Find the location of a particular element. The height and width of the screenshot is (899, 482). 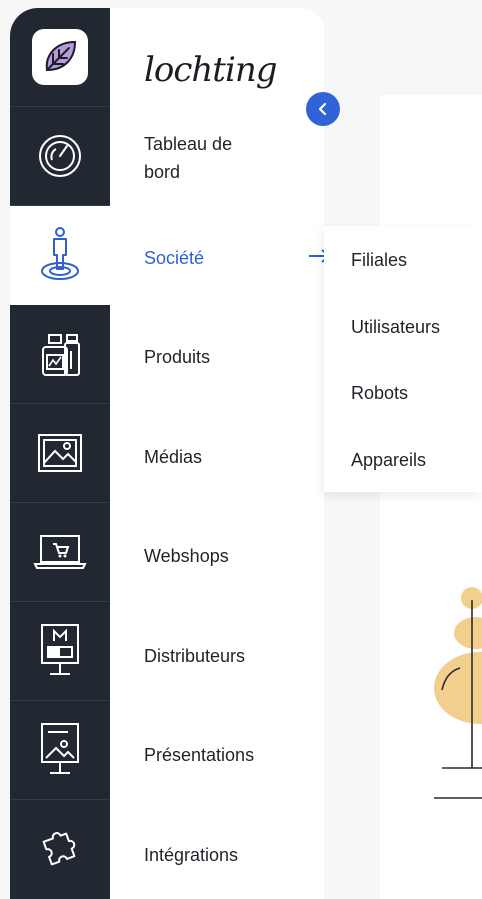

nav-item-distributeurs: Distributeurs is located at coordinates (224, 656).